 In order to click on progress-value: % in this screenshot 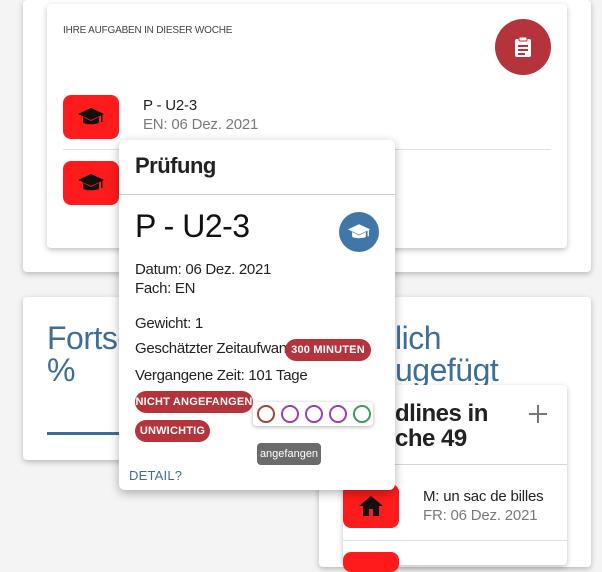, I will do `click(61, 370)`.